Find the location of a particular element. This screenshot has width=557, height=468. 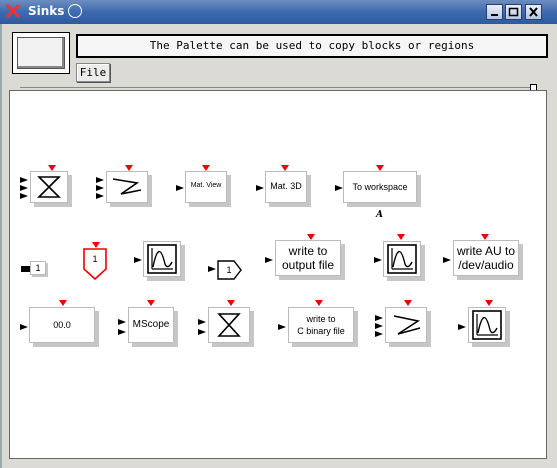

block-label-line1: write AU to is located at coordinates (486, 251).